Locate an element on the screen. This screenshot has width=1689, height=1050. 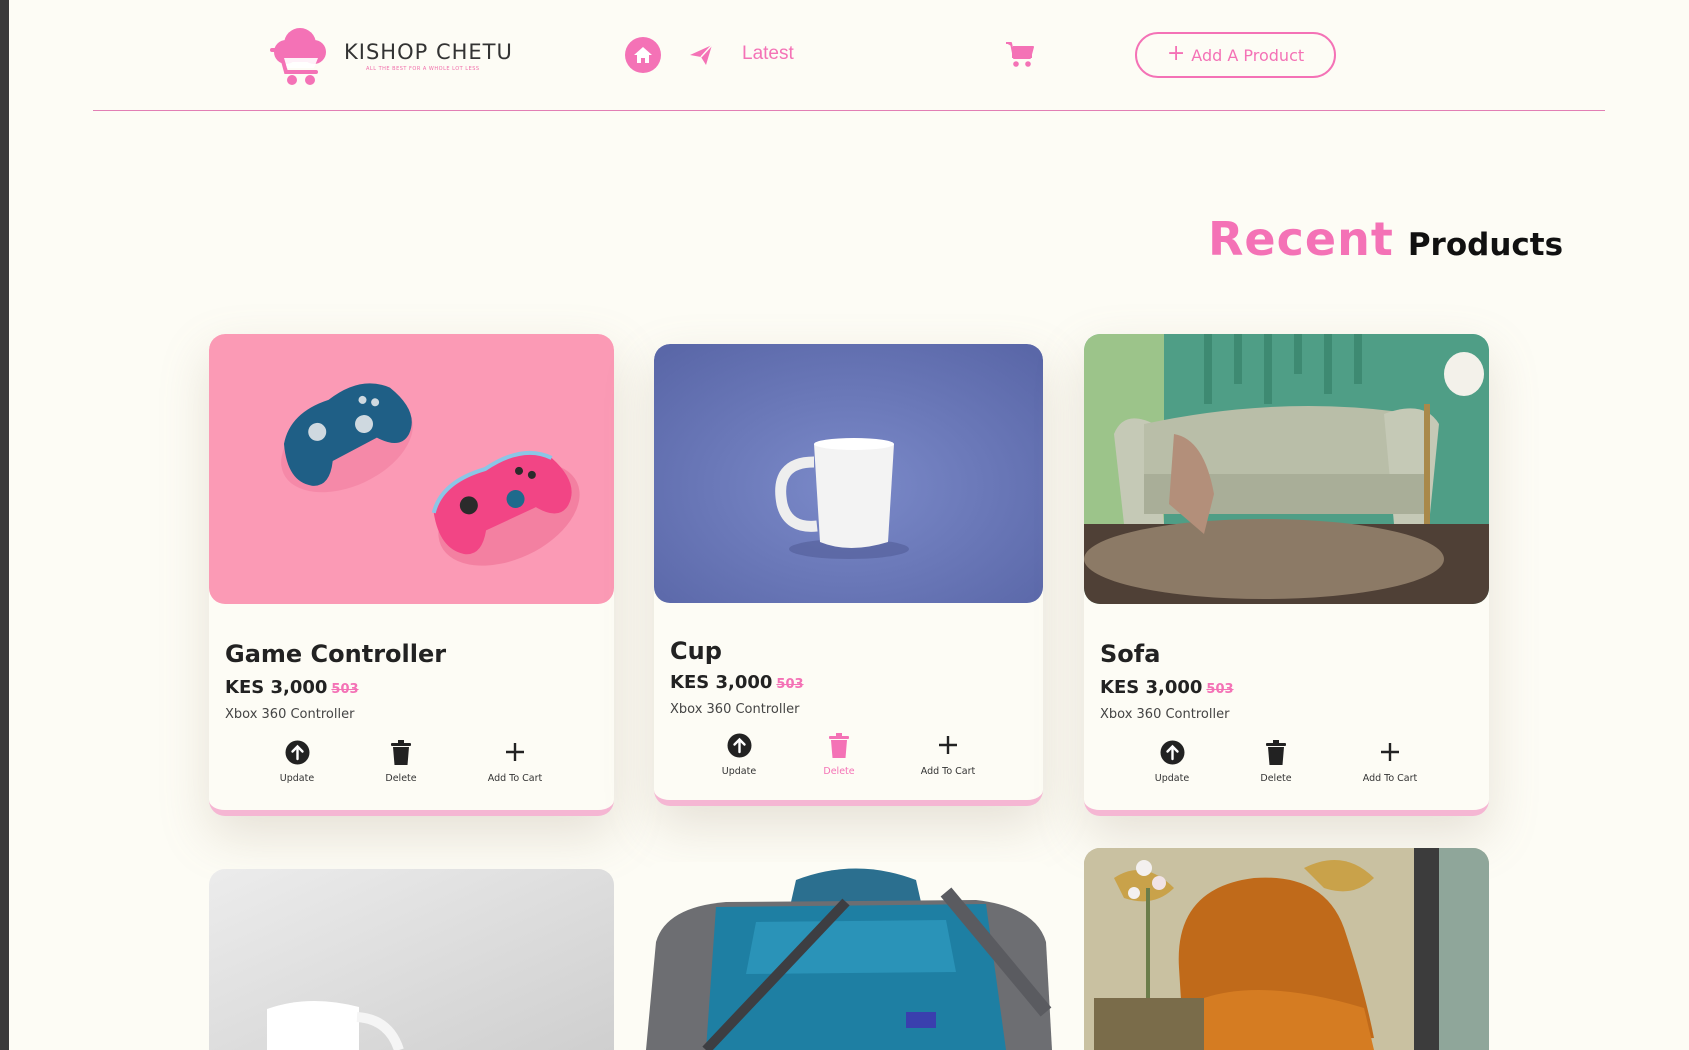
window-edge is located at coordinates (4, 525).